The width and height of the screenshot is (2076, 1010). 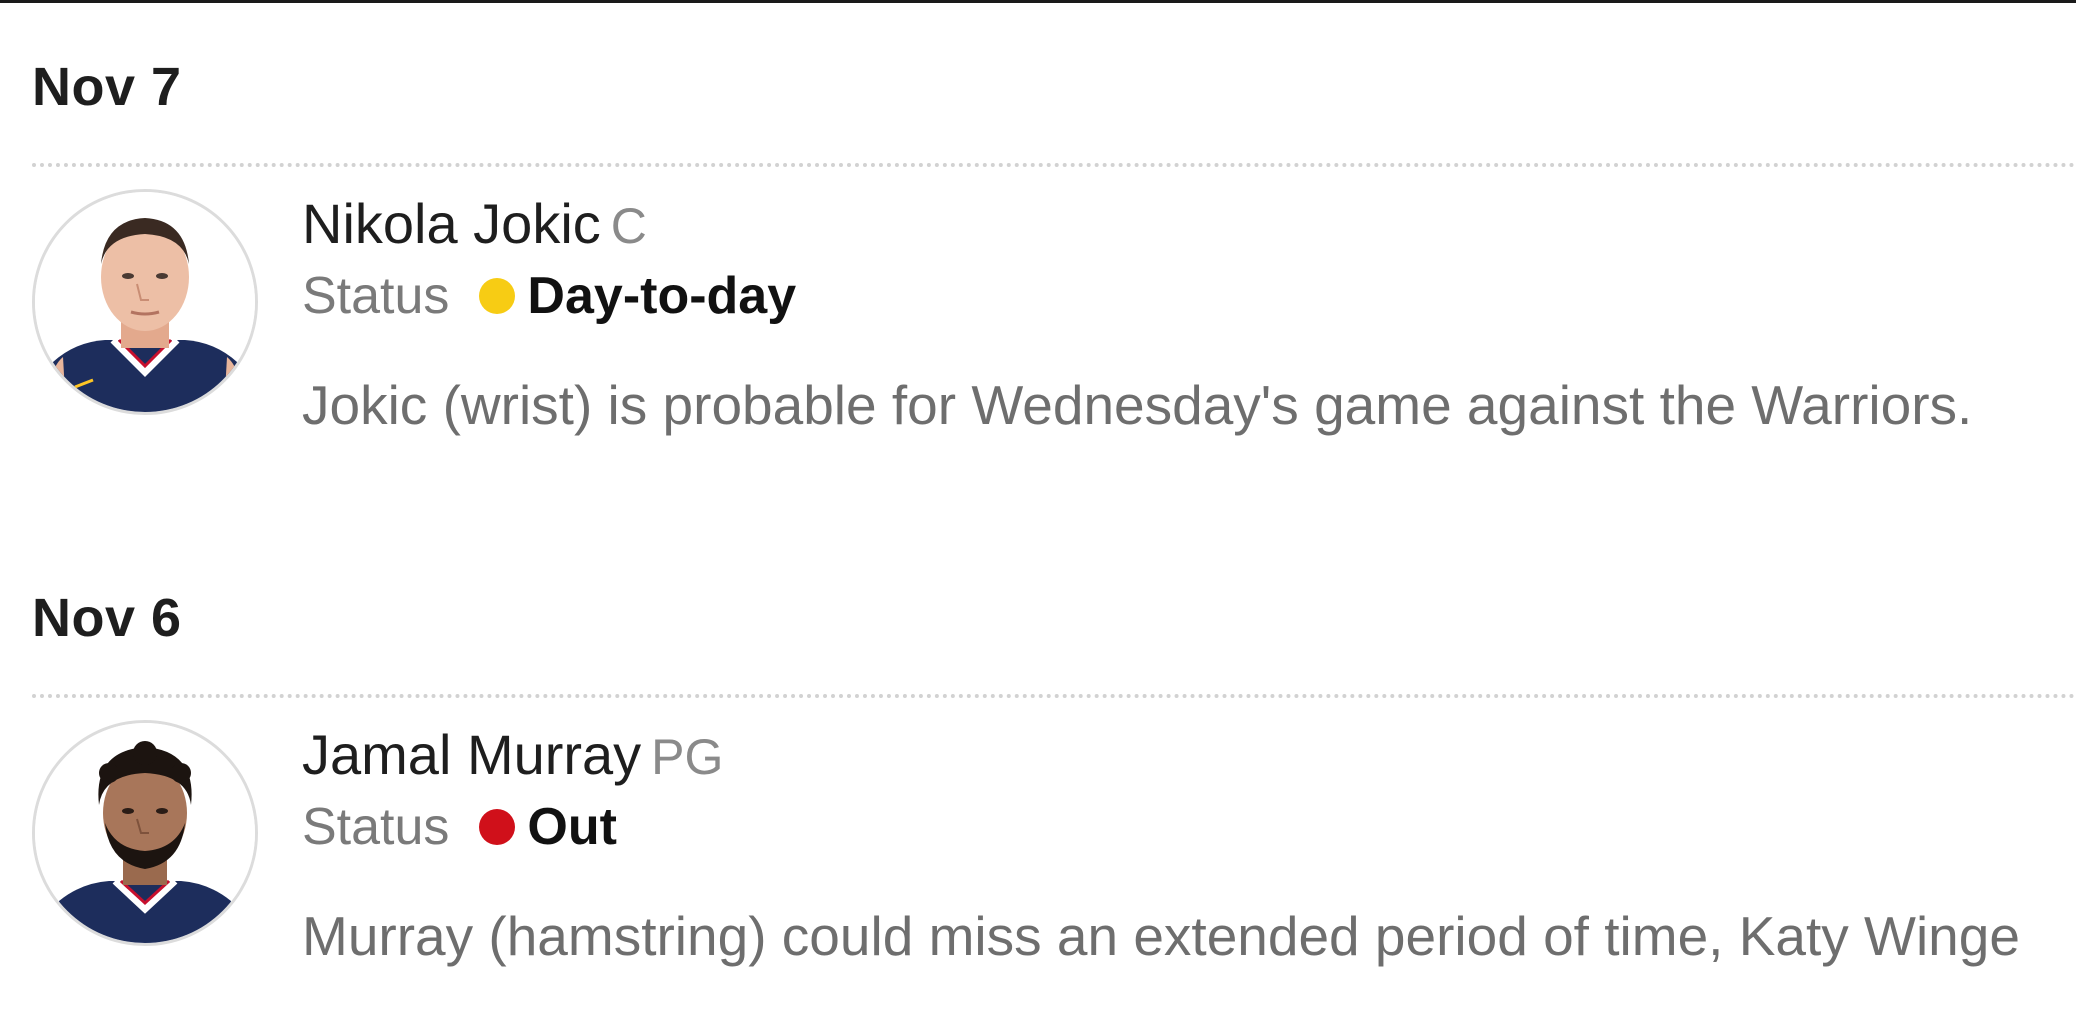 I want to click on player-name-line: Nikola Jokic C, so click(x=474, y=231).